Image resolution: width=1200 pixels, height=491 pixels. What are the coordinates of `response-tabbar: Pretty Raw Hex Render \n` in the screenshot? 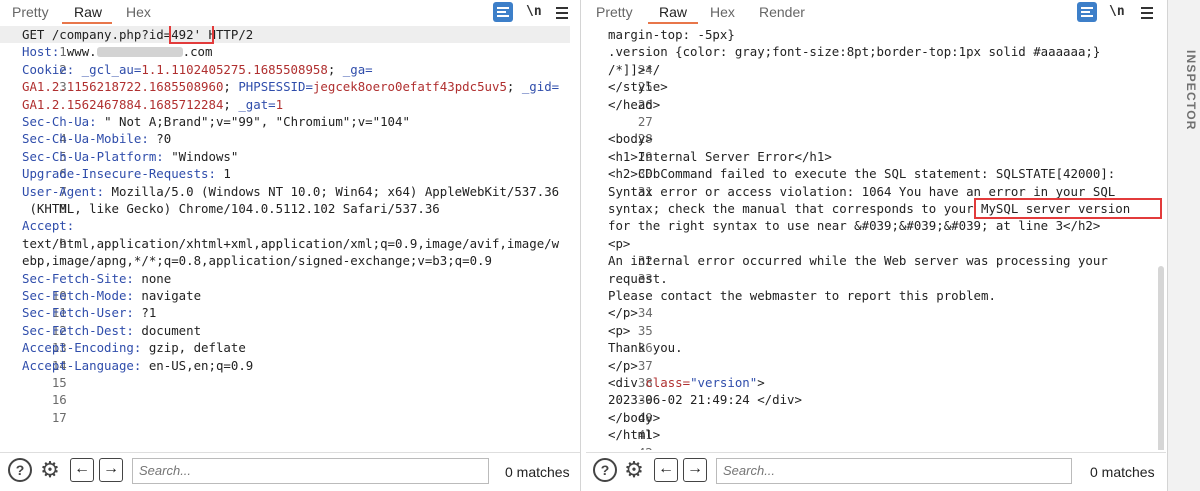 It's located at (876, 13).